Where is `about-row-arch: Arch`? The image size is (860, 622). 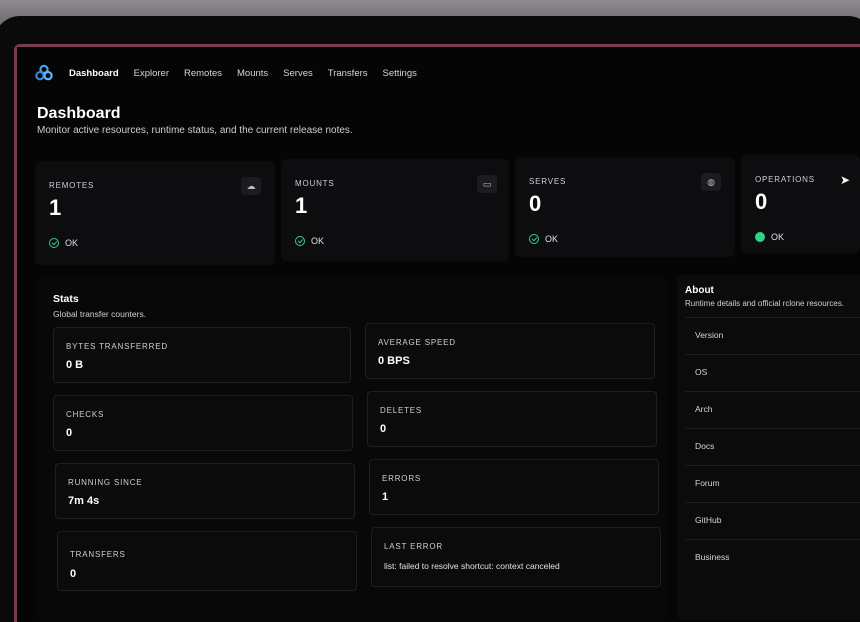 about-row-arch: Arch is located at coordinates (772, 408).